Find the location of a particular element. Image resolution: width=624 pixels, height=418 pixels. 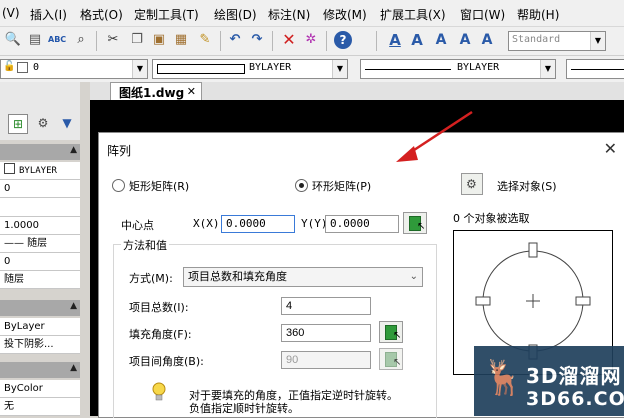

center-x-input is located at coordinates (258, 224).